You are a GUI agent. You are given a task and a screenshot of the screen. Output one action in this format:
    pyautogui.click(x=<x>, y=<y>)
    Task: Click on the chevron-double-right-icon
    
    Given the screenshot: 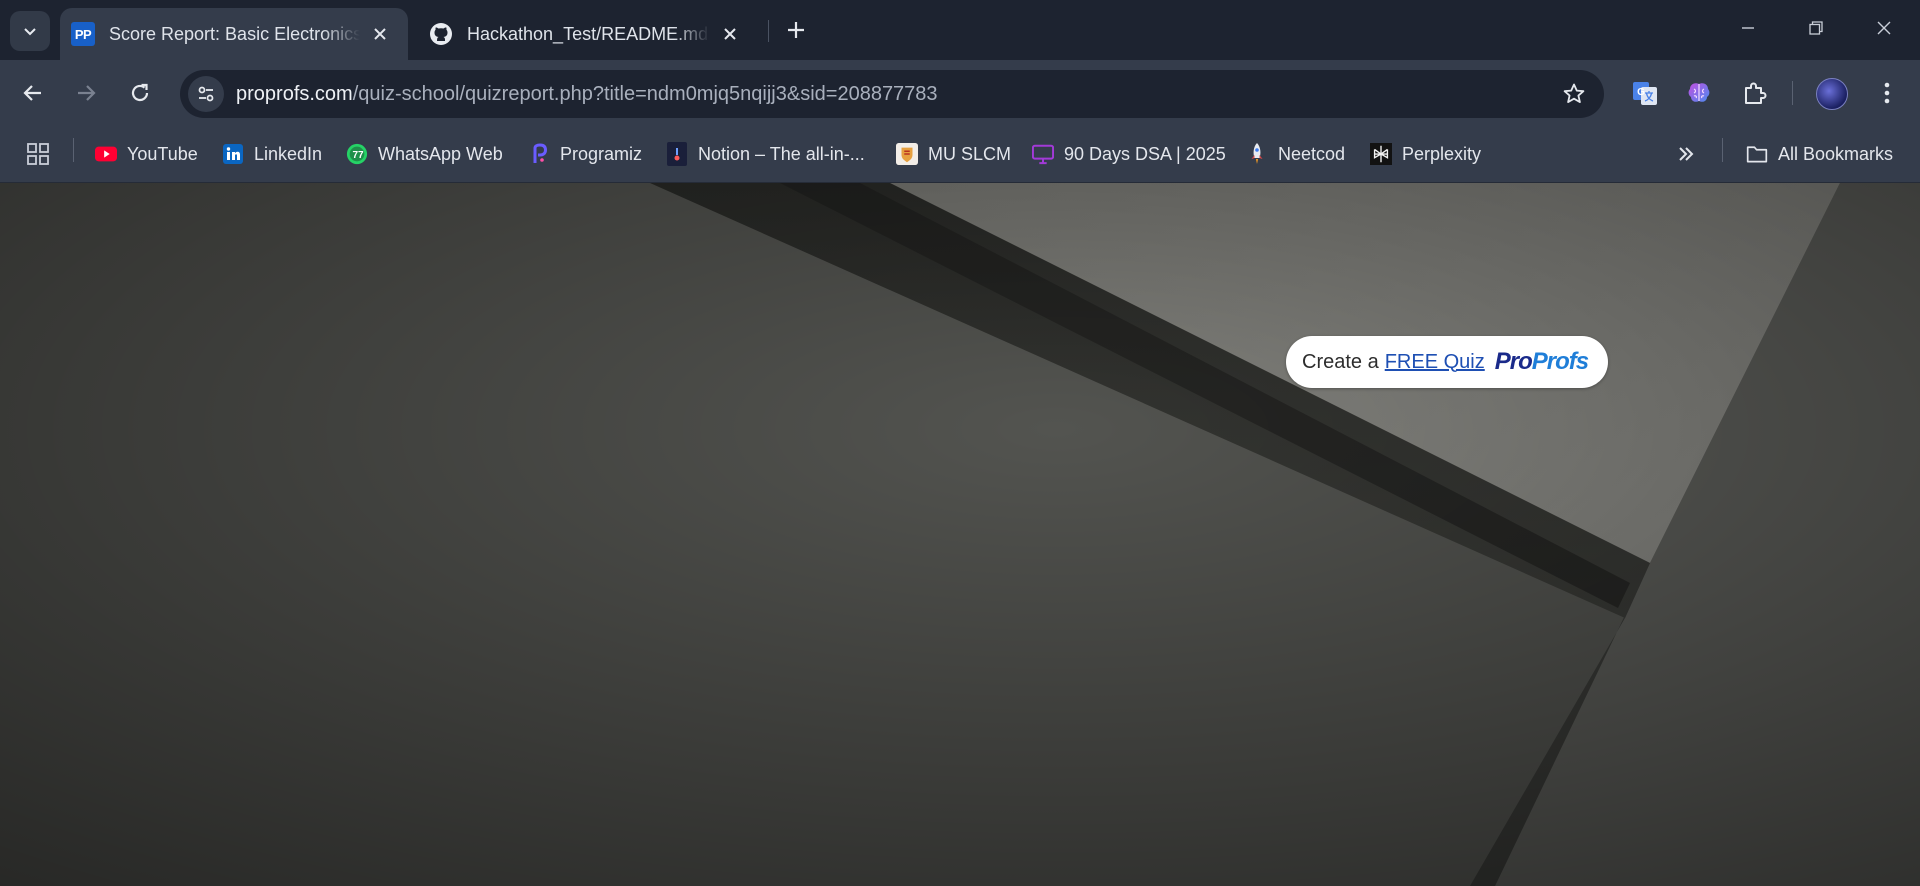 What is the action you would take?
    pyautogui.click(x=1686, y=154)
    